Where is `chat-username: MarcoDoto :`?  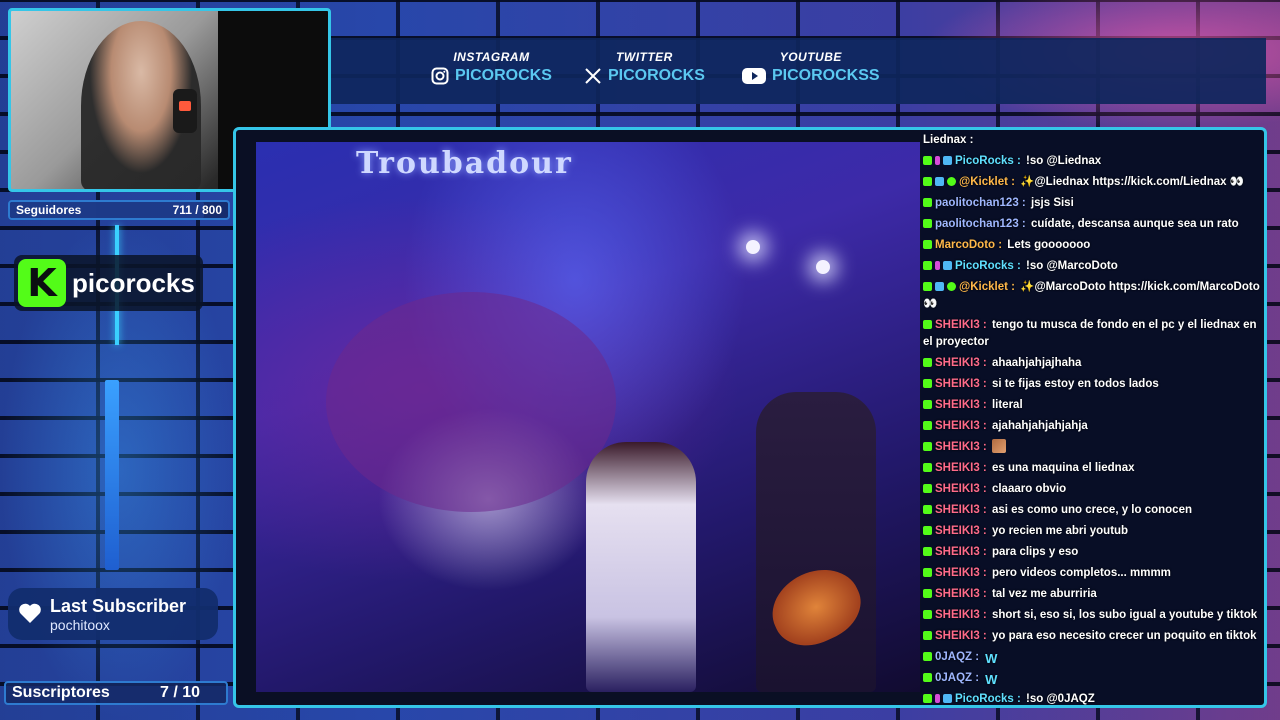 chat-username: MarcoDoto : is located at coordinates (968, 245).